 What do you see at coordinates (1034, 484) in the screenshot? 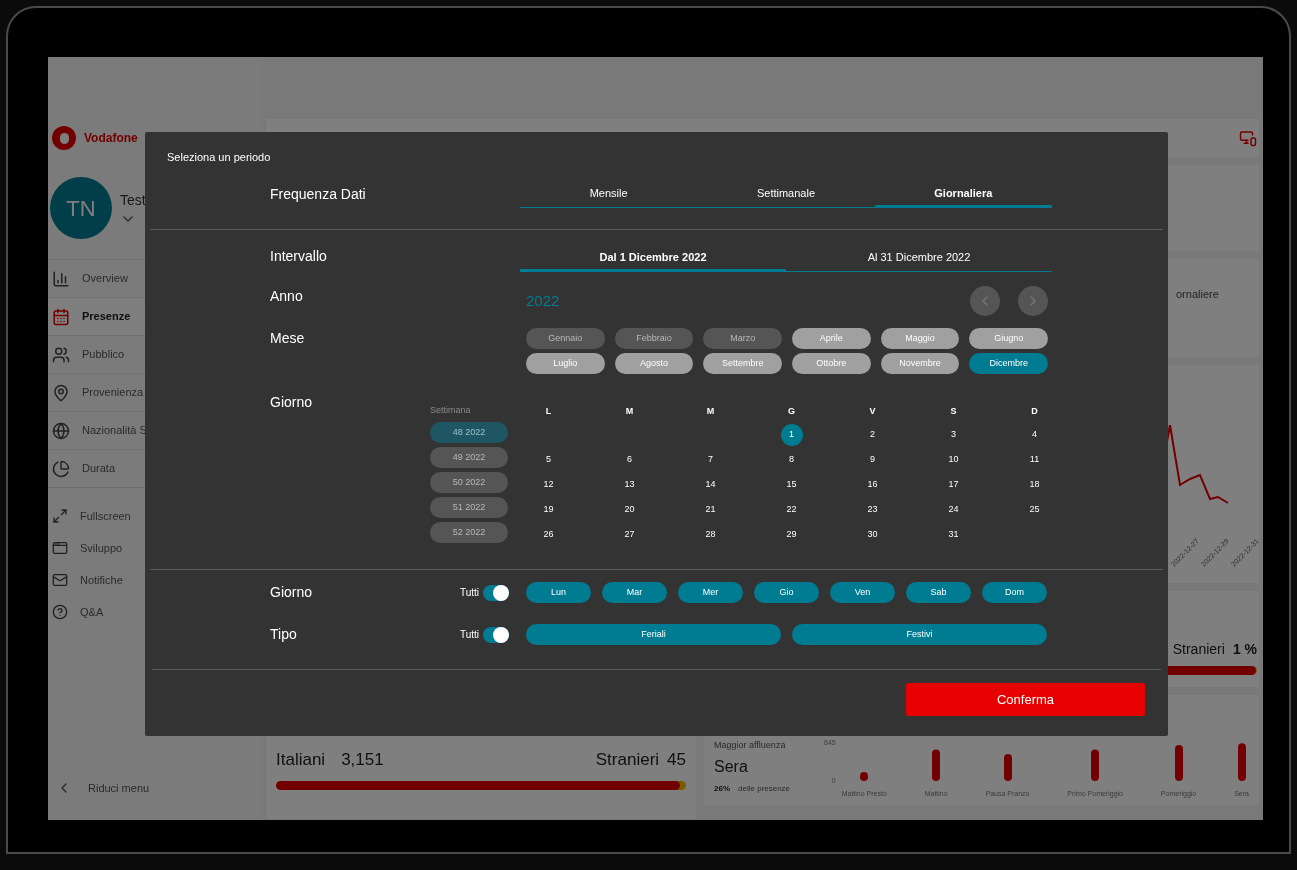
I see `day-cell: 18` at bounding box center [1034, 484].